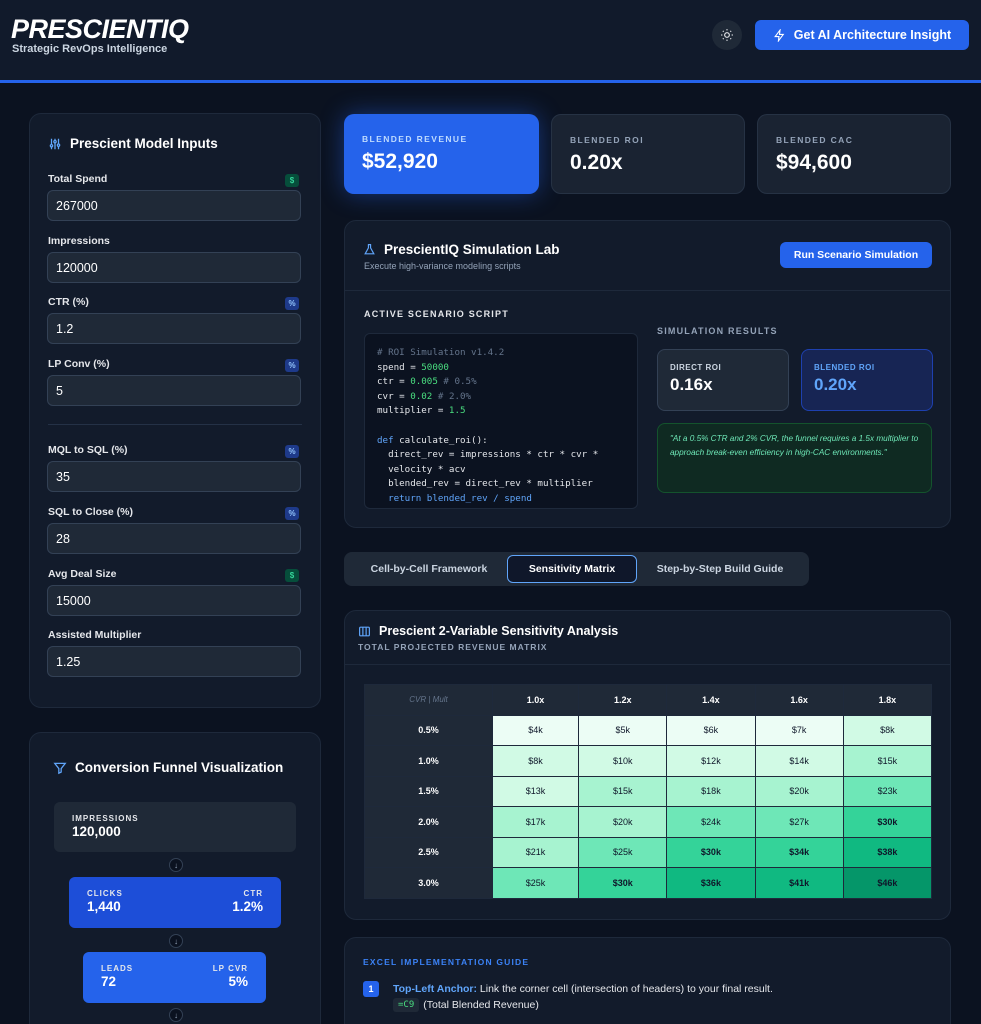 The width and height of the screenshot is (981, 1024). What do you see at coordinates (435, 989) in the screenshot?
I see `step-title: Top-Left Anchor:` at bounding box center [435, 989].